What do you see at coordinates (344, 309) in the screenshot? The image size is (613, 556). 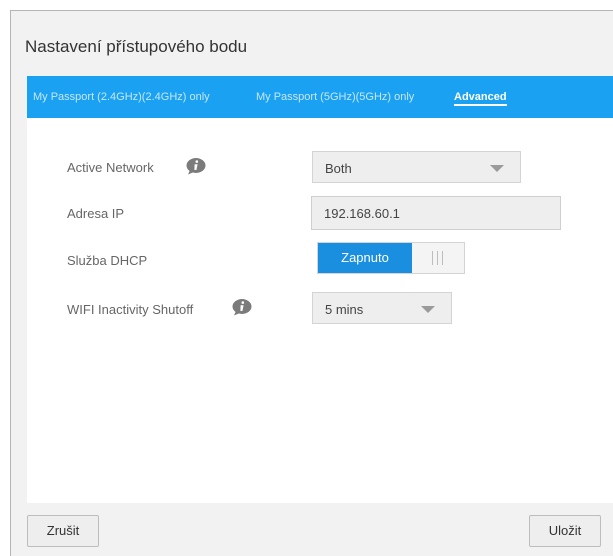 I see `wifi-shutoff-value: 5 mins` at bounding box center [344, 309].